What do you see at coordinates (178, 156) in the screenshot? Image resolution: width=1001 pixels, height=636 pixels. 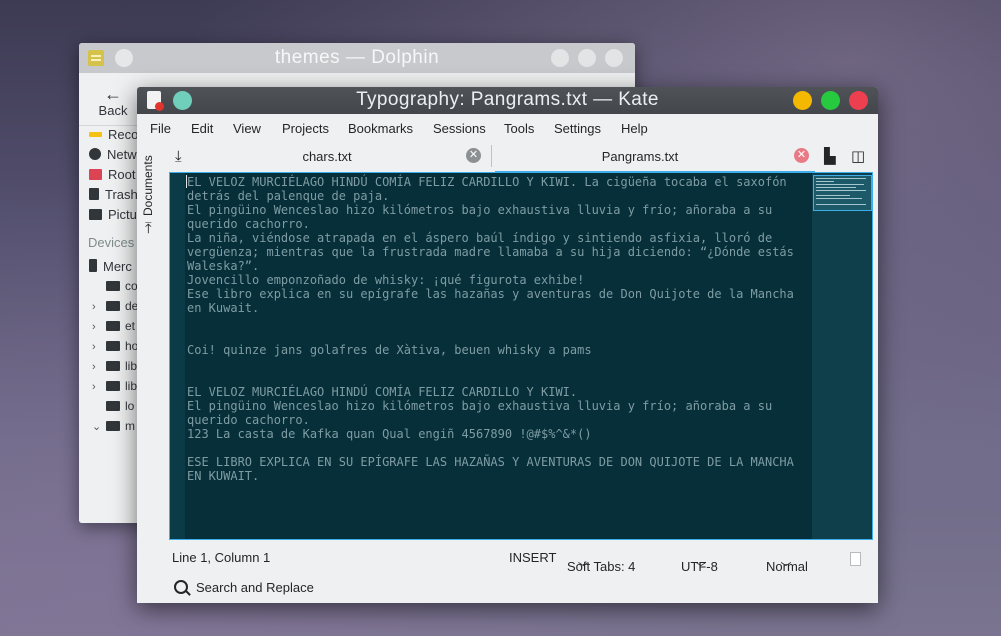 I see `download-icon: ⤓` at bounding box center [178, 156].